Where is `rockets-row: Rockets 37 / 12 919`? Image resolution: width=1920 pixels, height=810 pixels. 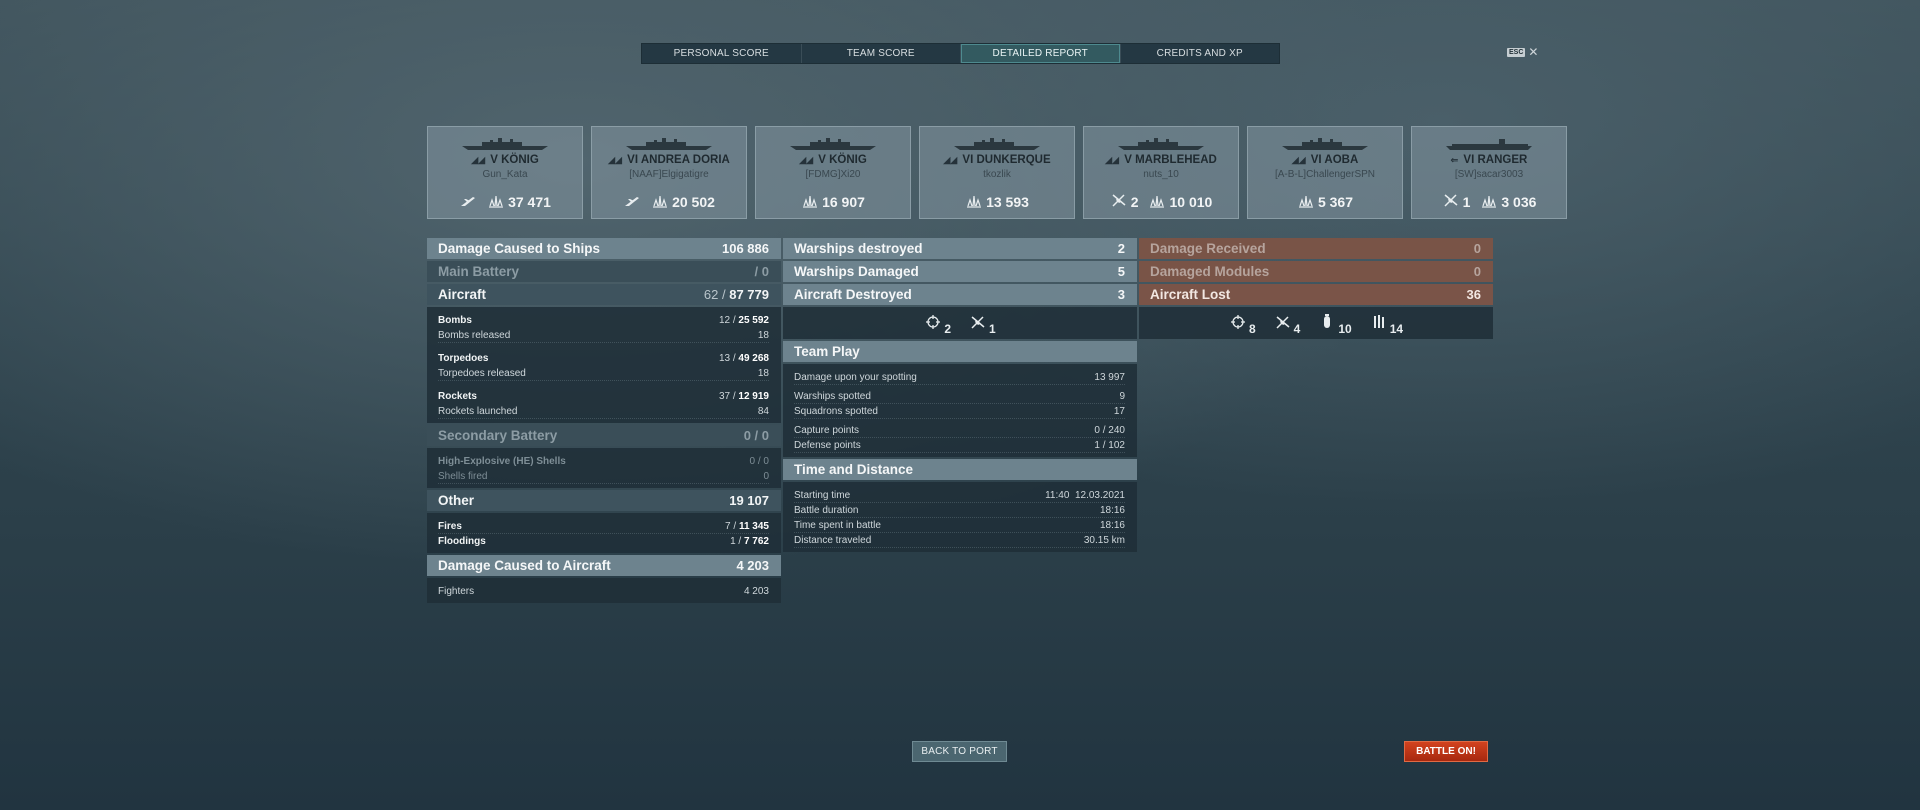
rockets-row: Rockets 37 / 12 919 is located at coordinates (603, 396).